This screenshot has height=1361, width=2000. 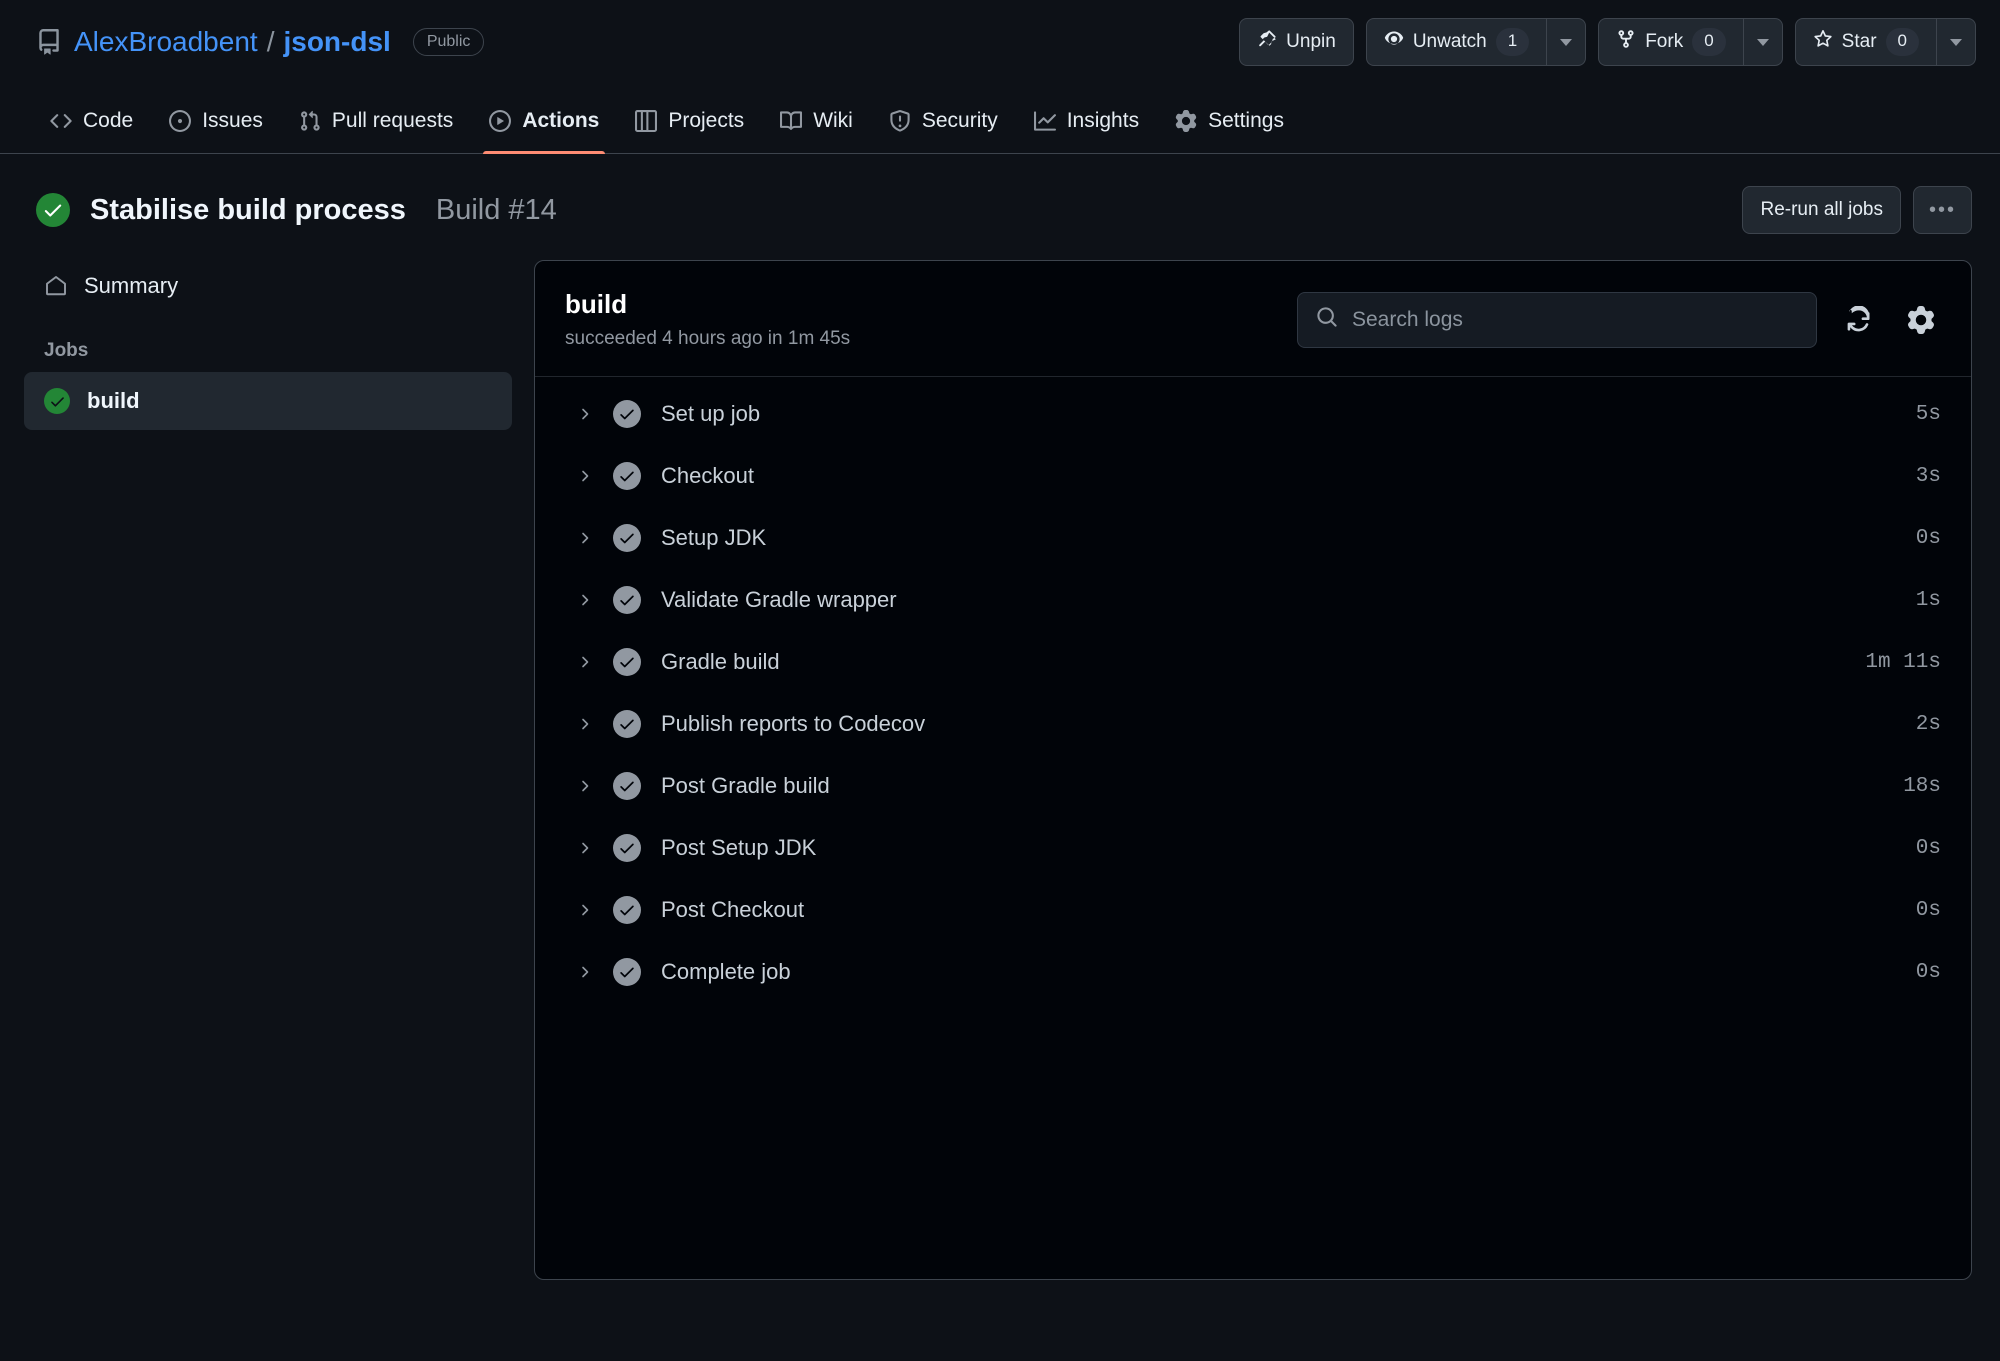 What do you see at coordinates (1922, 786) in the screenshot?
I see `step-duration: 18s` at bounding box center [1922, 786].